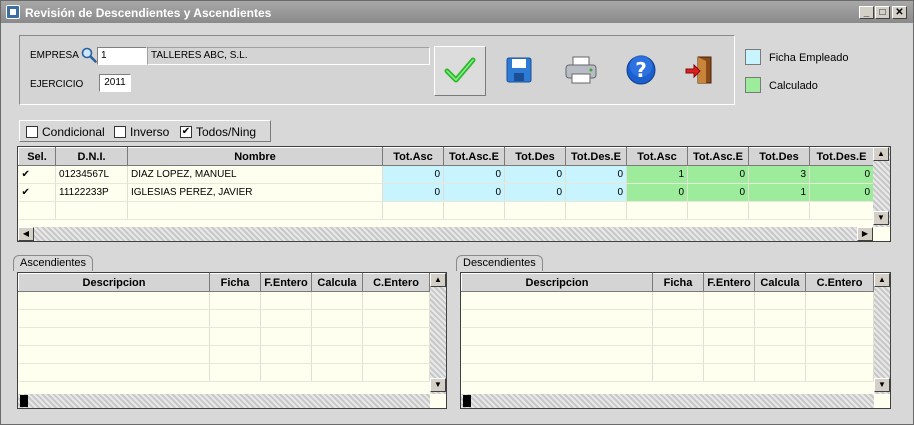 The width and height of the screenshot is (914, 425). What do you see at coordinates (535, 156) in the screenshot?
I see `employee-col-header-5: Tot.Des` at bounding box center [535, 156].